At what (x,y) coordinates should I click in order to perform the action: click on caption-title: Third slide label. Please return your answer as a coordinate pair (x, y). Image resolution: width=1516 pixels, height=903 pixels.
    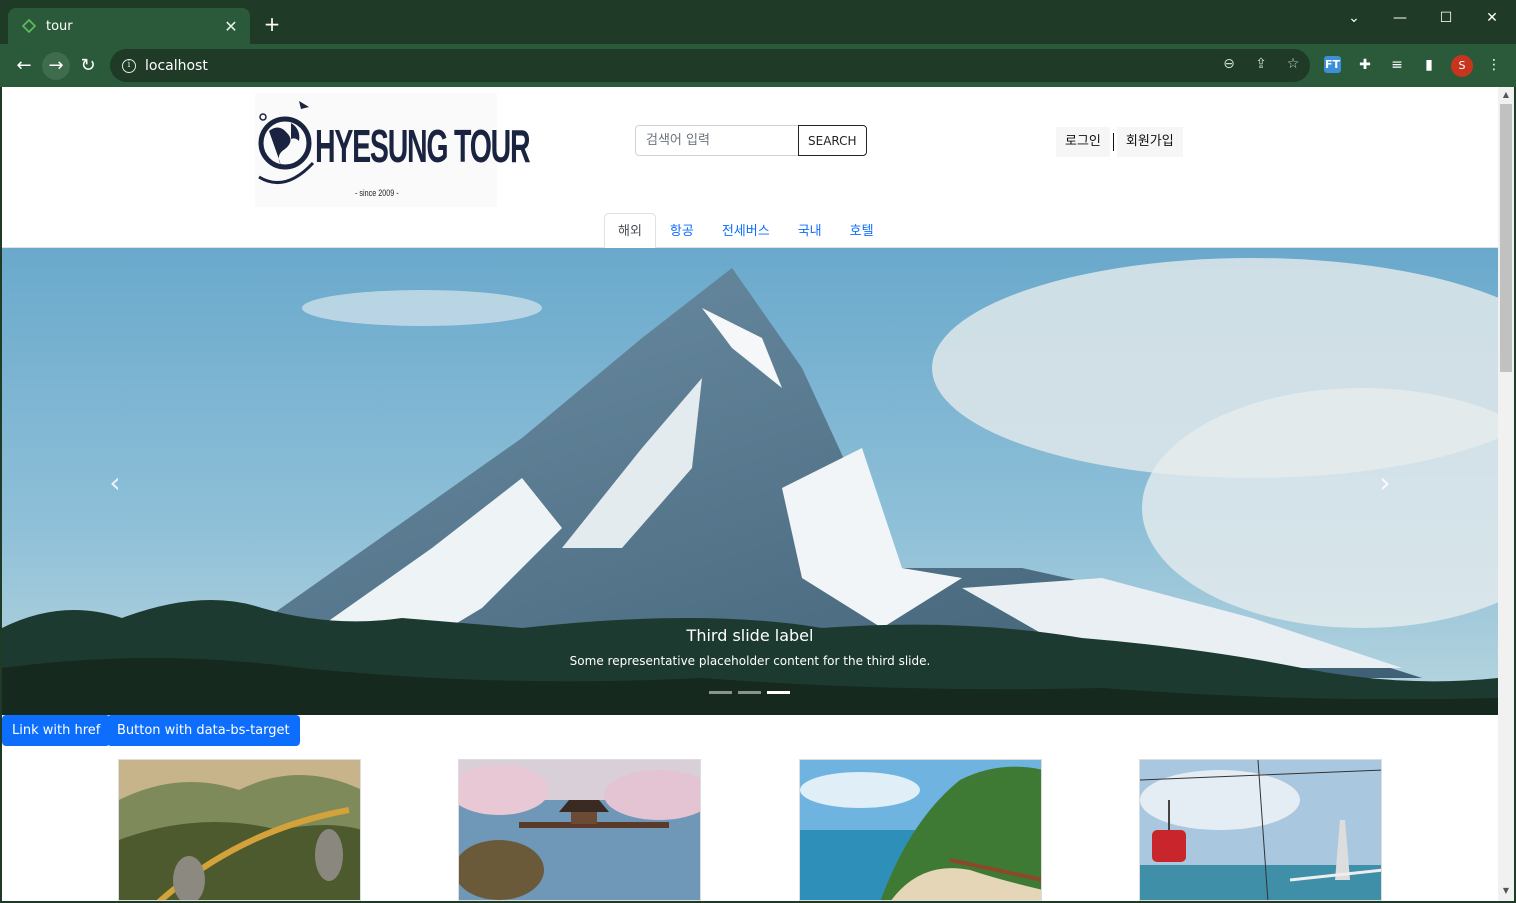
    Looking at the image, I should click on (750, 635).